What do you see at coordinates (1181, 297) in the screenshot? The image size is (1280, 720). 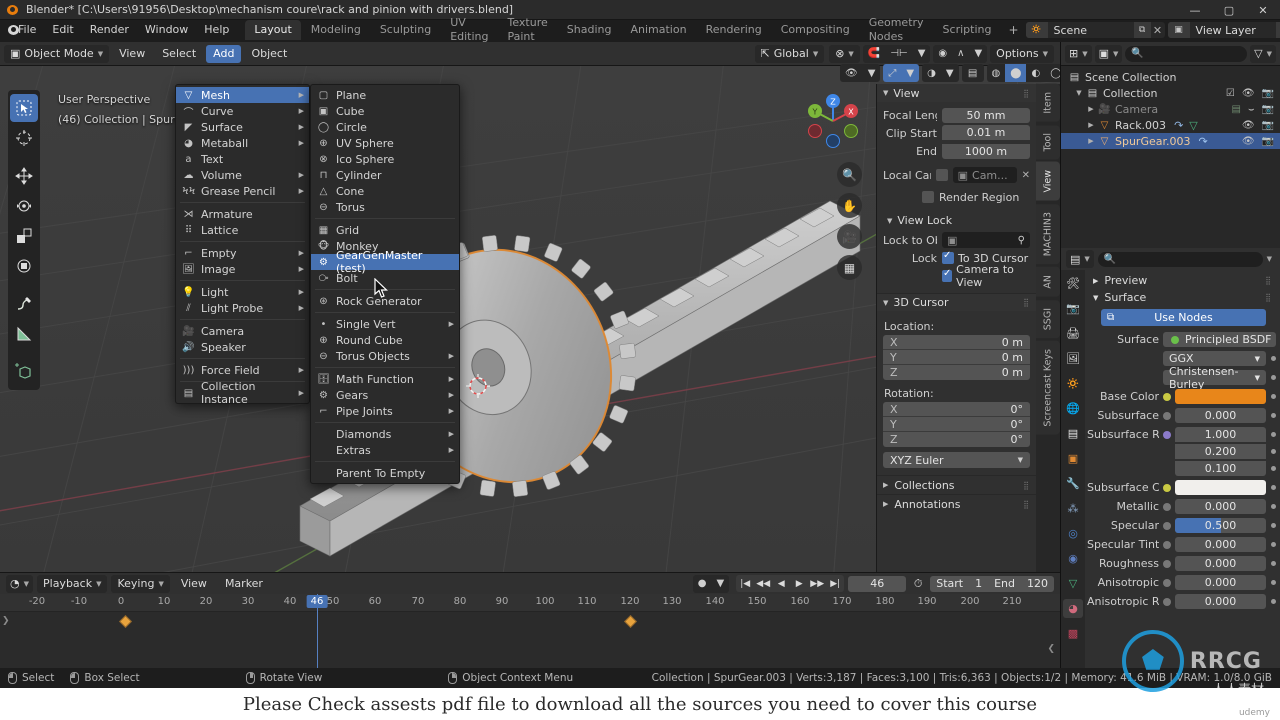 I see `surface-section-header: ▼ Surface ⣿` at bounding box center [1181, 297].